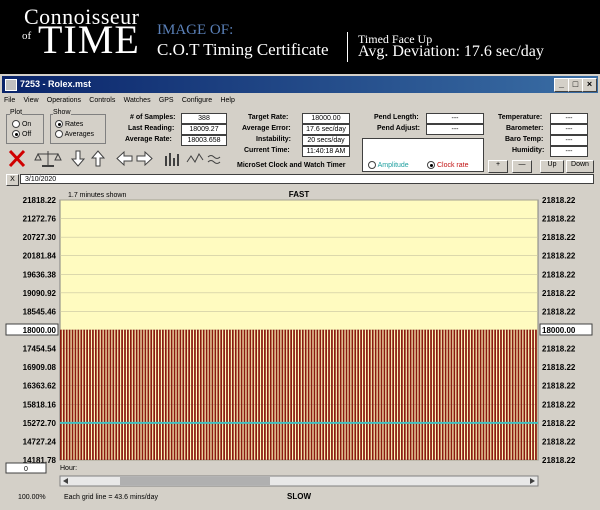 This screenshot has height=510, width=600. I want to click on line-graph-icon, so click(195, 158).